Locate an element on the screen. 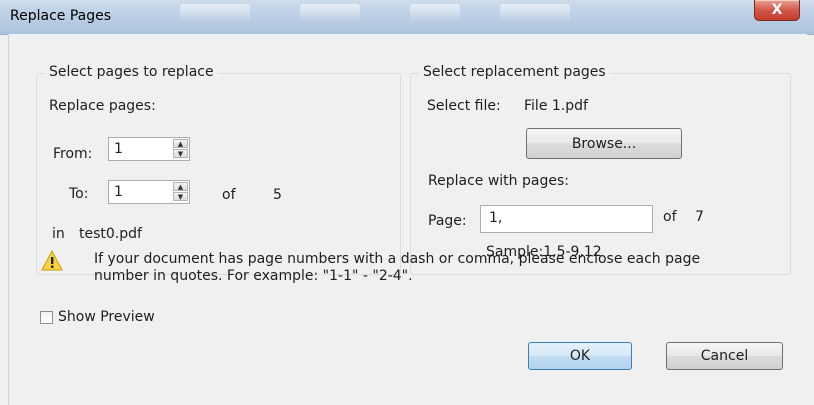 The height and width of the screenshot is (405, 814). select-pages-legend: Select pages to replace is located at coordinates (131, 72).